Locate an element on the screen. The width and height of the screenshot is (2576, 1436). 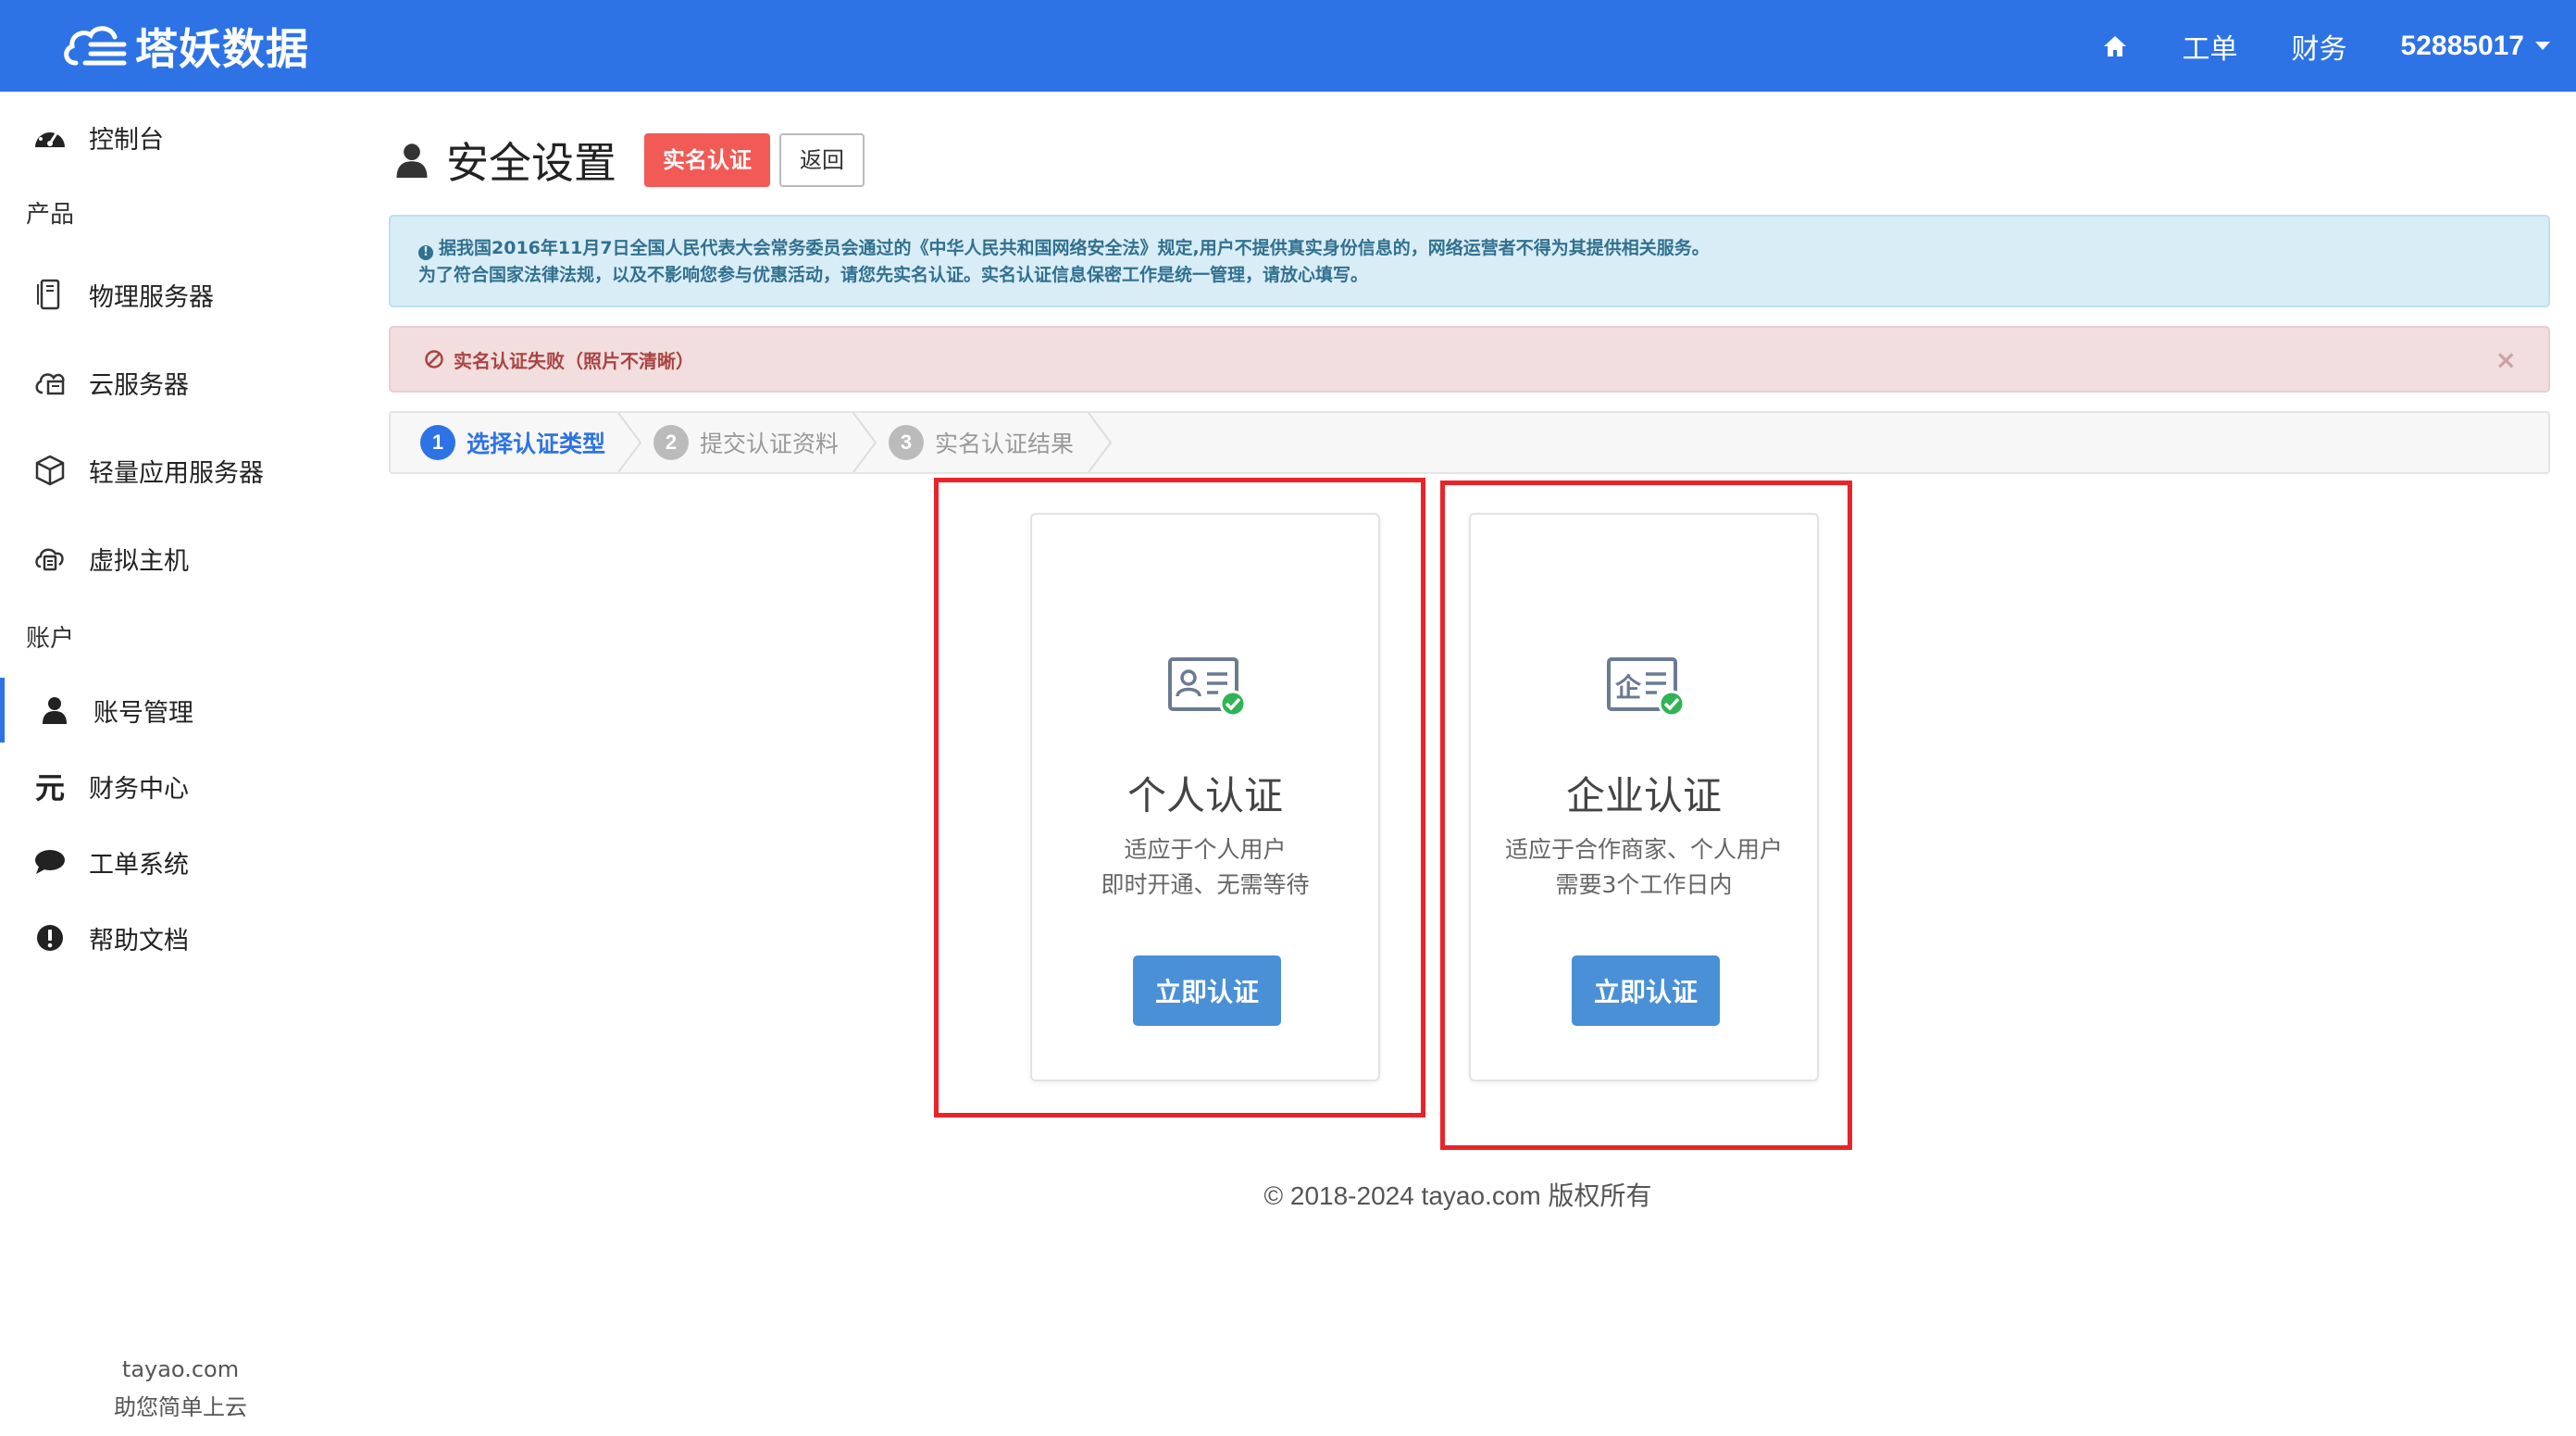
highlight-box-enterprise is located at coordinates (1646, 815).